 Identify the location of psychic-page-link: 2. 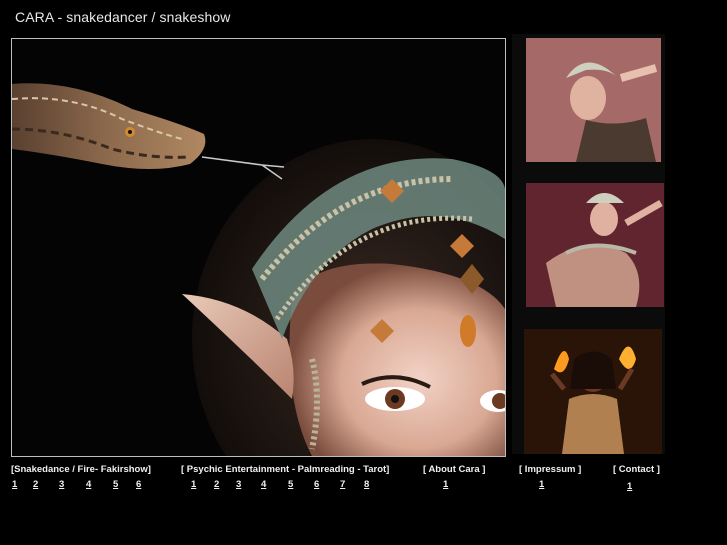
(216, 484).